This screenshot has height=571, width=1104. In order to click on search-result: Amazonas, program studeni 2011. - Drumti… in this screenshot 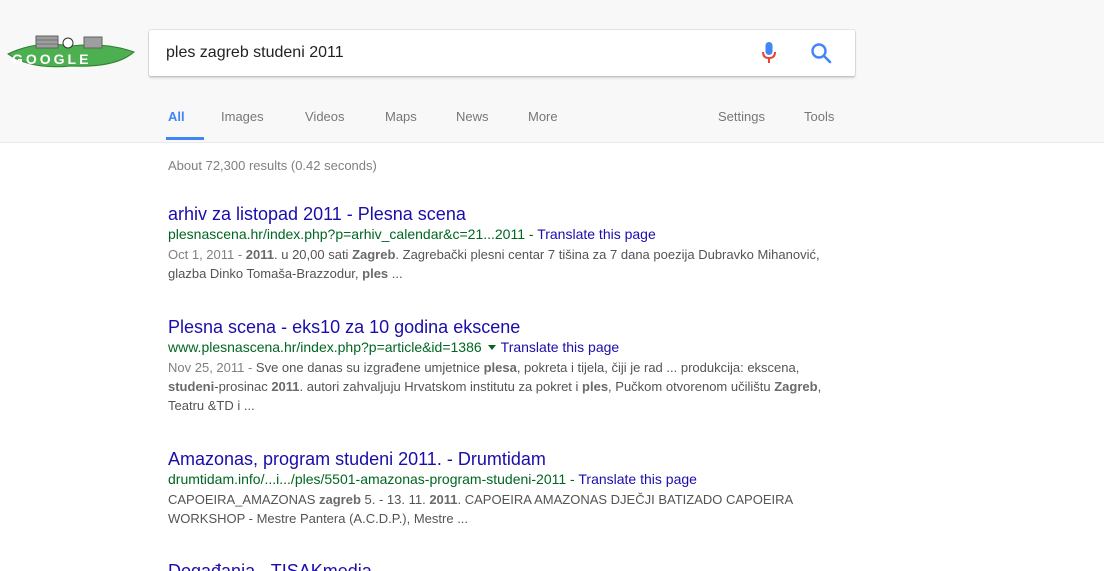, I will do `click(508, 488)`.